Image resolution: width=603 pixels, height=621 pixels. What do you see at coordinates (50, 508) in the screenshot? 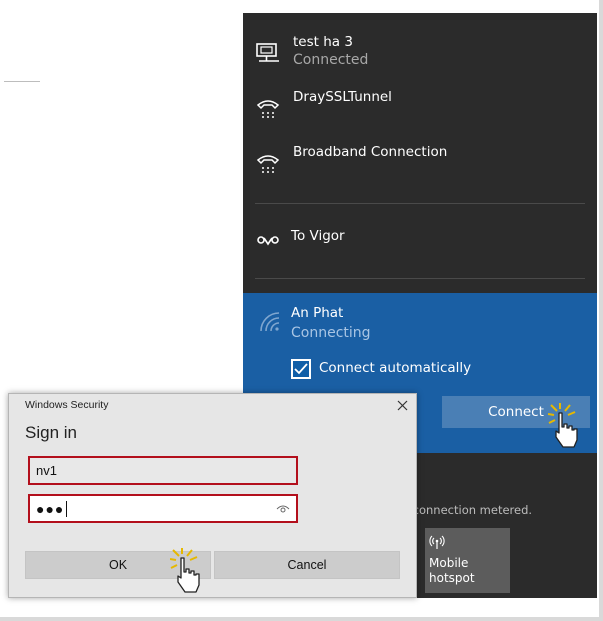
I see `password-value: ●●●` at bounding box center [50, 508].